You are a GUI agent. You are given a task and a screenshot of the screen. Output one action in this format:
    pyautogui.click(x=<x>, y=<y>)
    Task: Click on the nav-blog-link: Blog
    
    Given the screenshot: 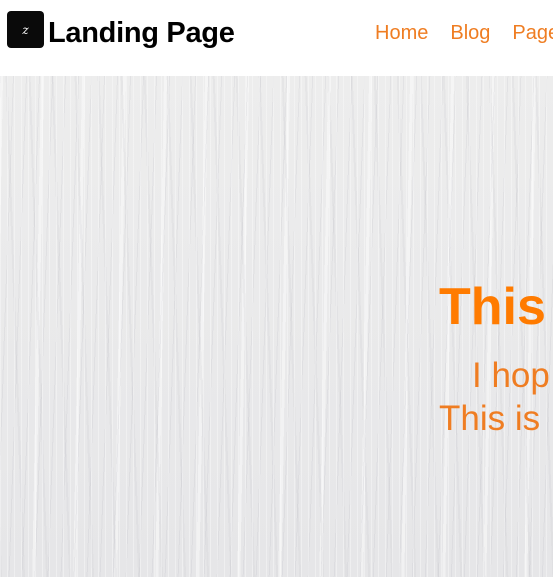 What is the action you would take?
    pyautogui.click(x=470, y=33)
    